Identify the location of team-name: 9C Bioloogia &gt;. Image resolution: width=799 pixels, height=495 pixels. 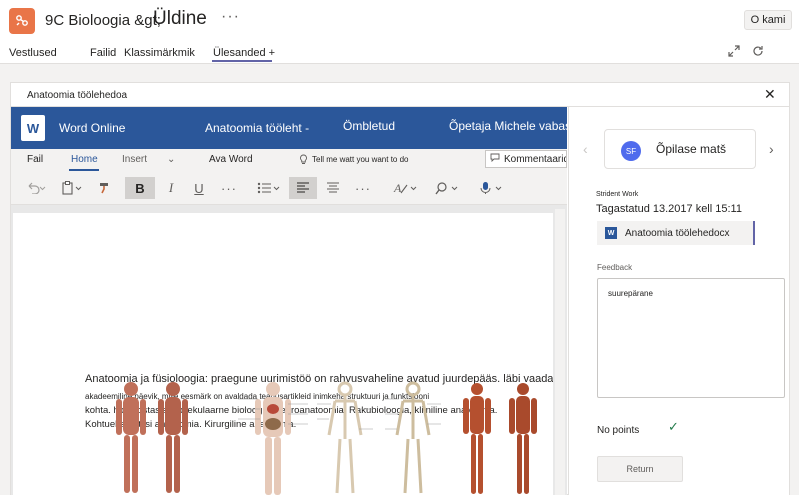
(103, 20).